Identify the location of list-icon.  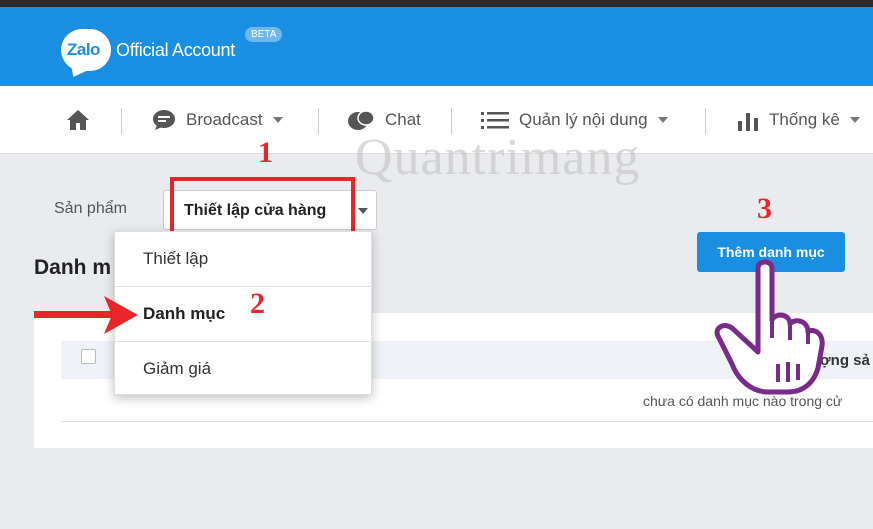
(495, 120).